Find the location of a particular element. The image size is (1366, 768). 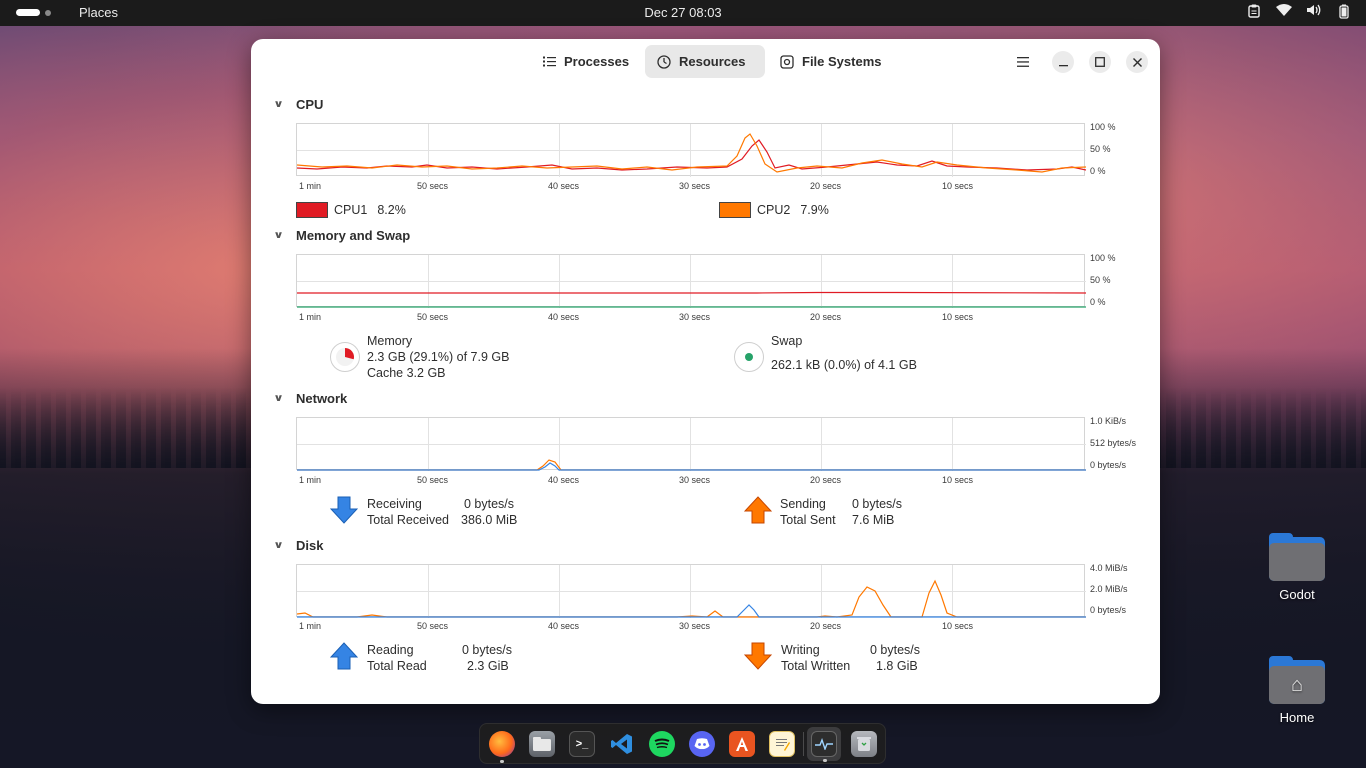

desktop-folder-godot: Godot is located at coordinates (1297, 567).